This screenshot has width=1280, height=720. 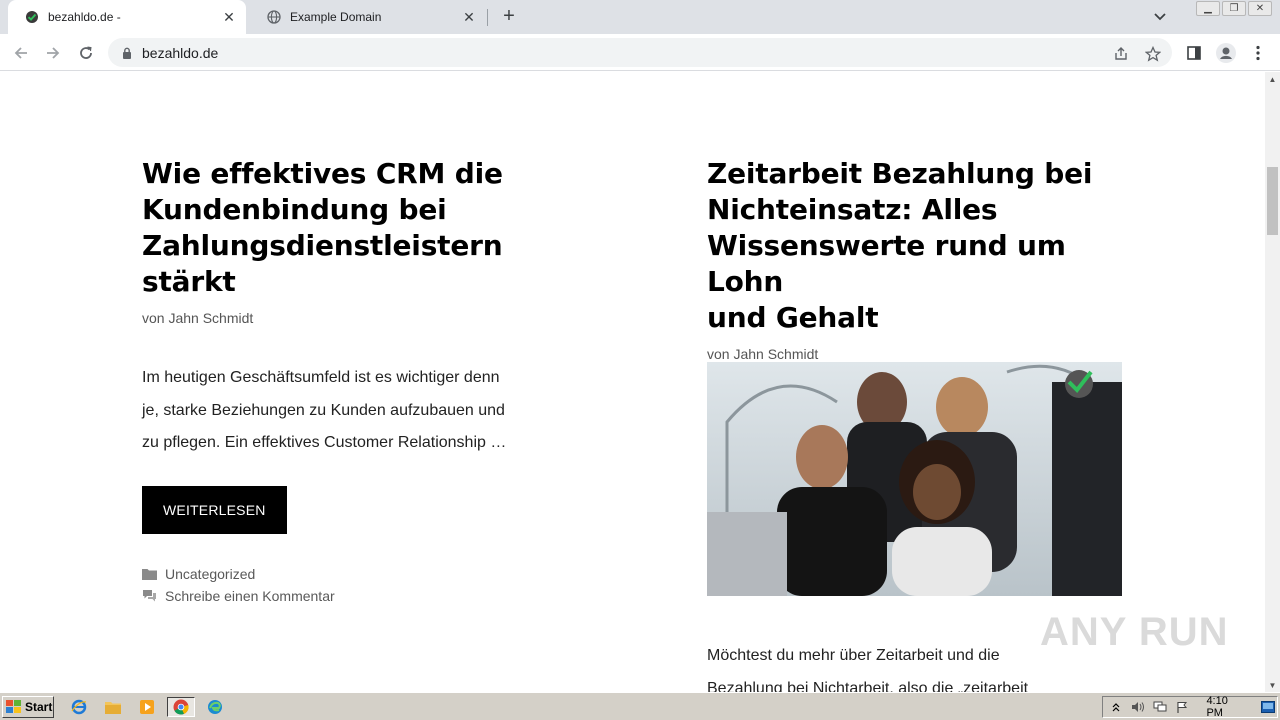 I want to click on post-title-line: stärkt, so click(x=189, y=281).